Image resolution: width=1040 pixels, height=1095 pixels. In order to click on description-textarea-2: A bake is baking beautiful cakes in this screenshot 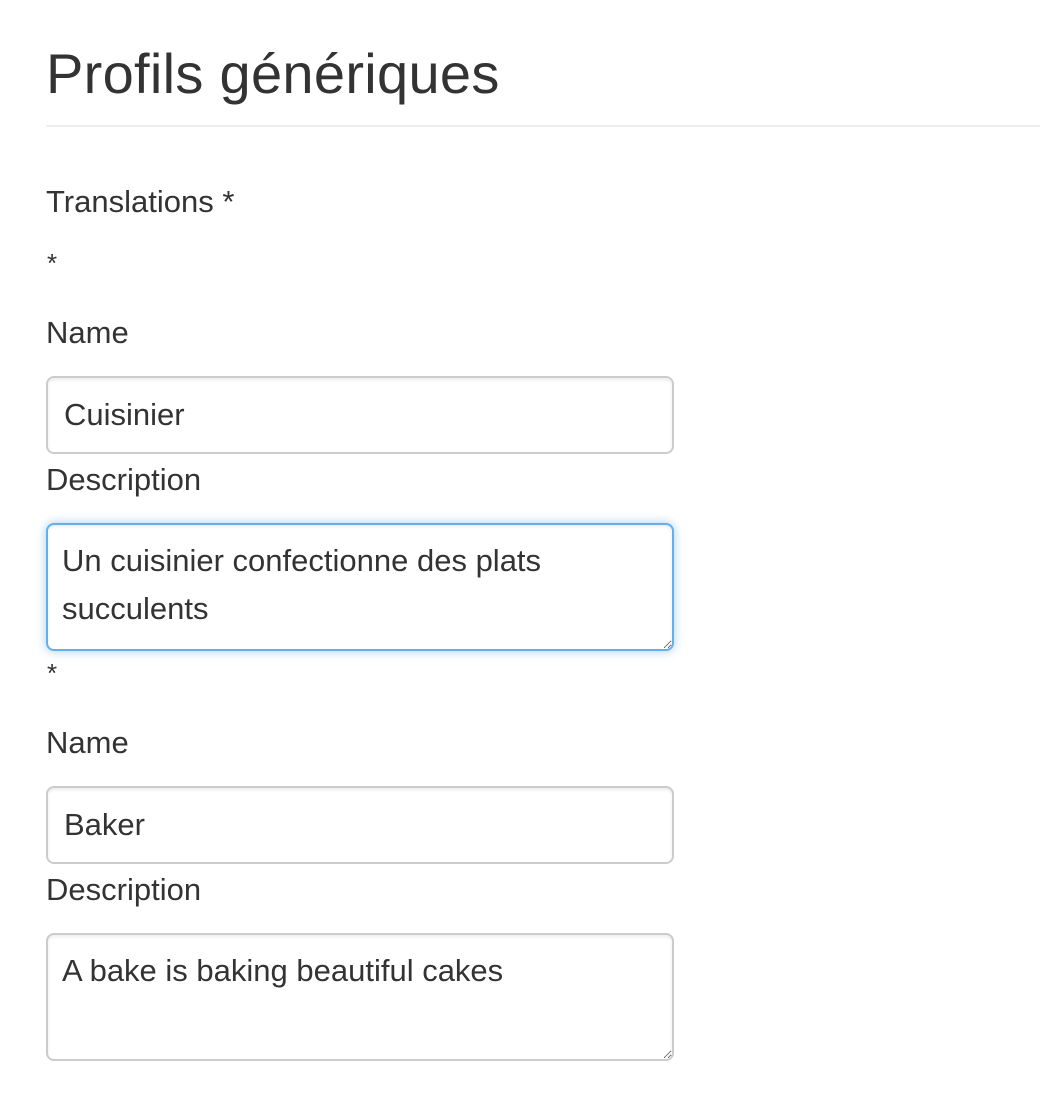, I will do `click(360, 997)`.